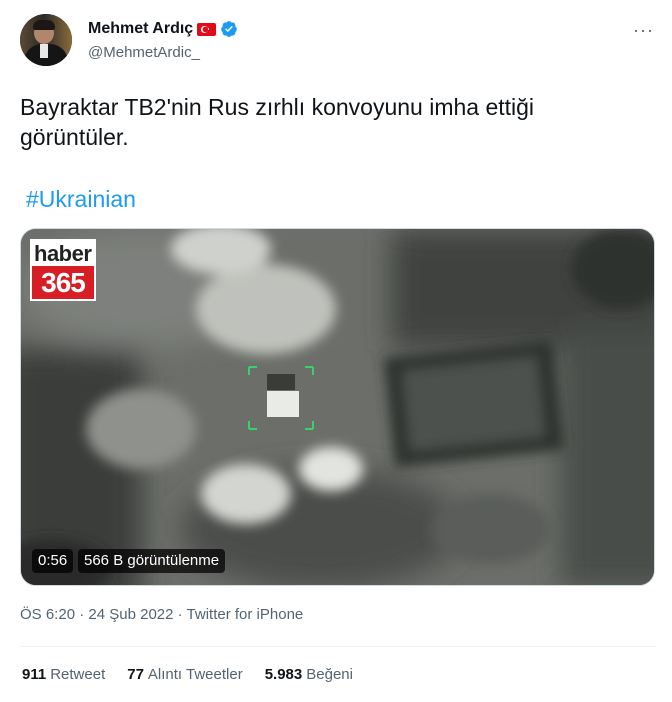  Describe the element at coordinates (152, 561) in the screenshot. I see `video-views-badge: 566 B görüntülenme` at that location.